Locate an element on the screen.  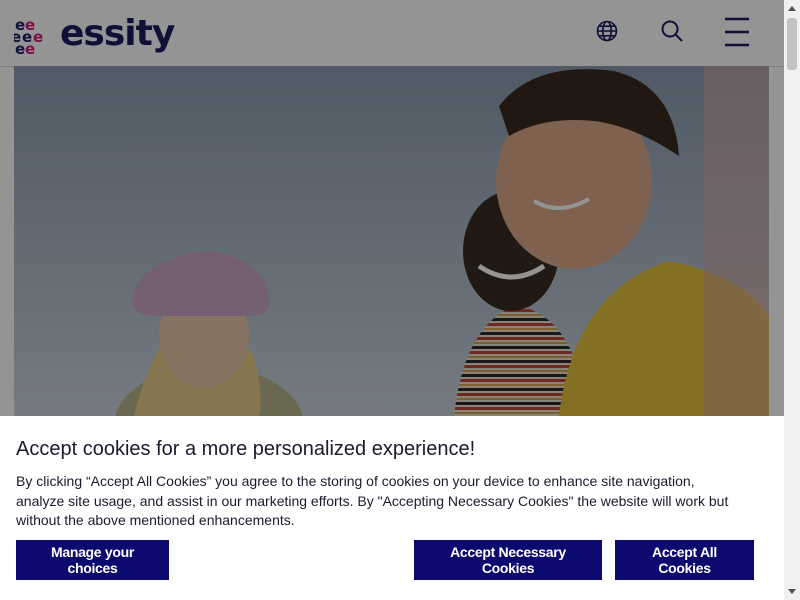
logo-mark-icon: e e e e e e e is located at coordinates (28, 36).